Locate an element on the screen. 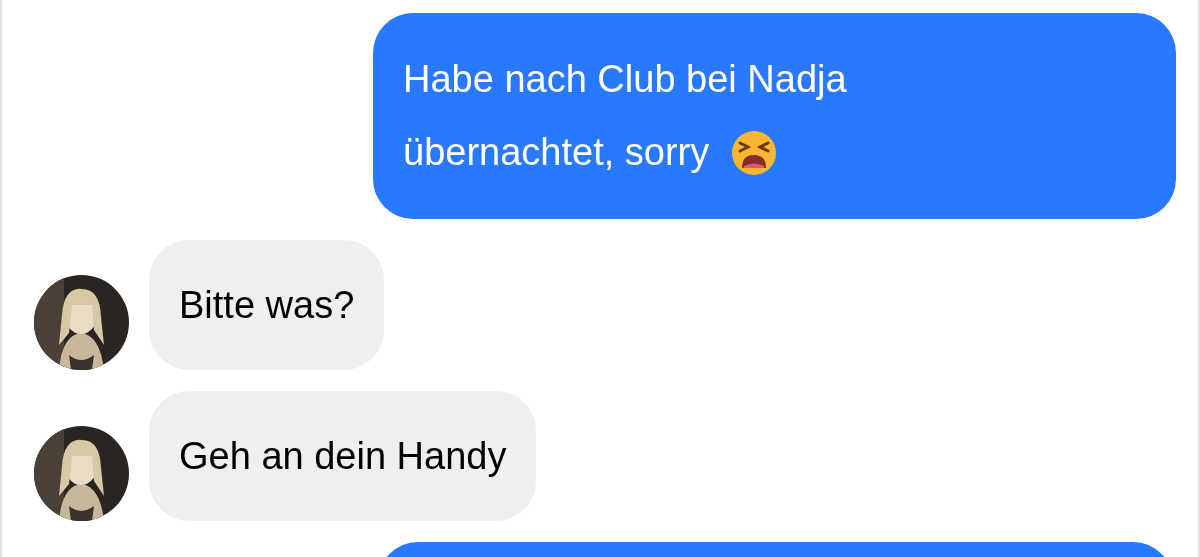 The width and height of the screenshot is (1200, 557). message-text: Bitte was? is located at coordinates (267, 305).